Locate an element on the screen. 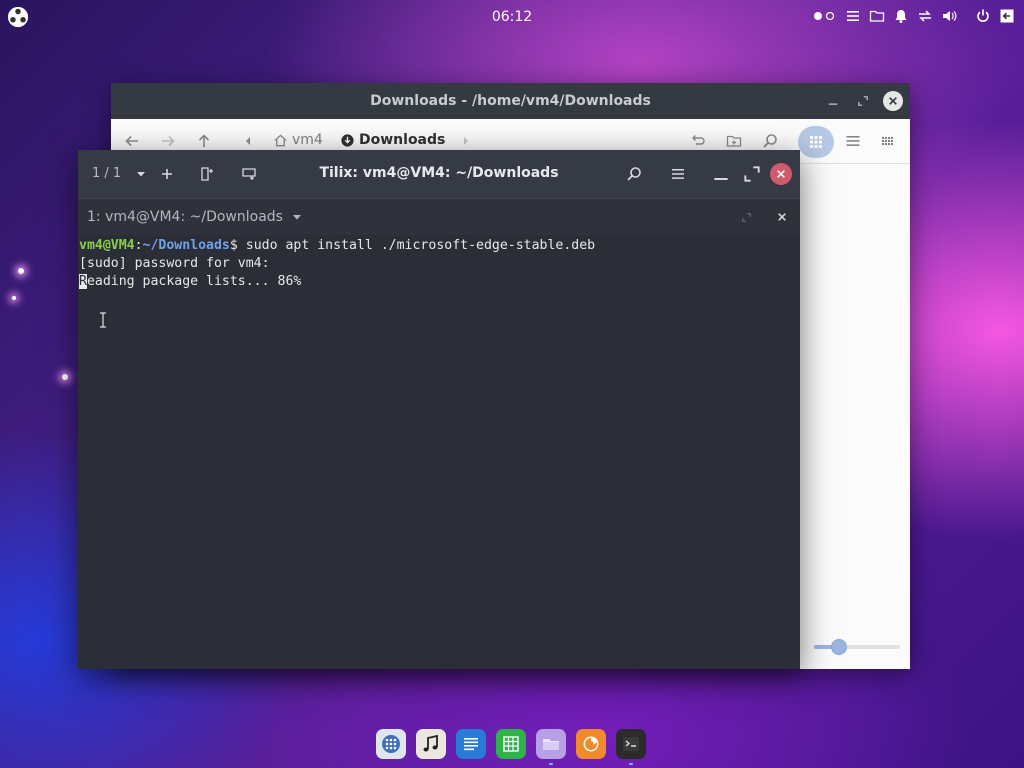 The image size is (1024, 768). network-icon is located at coordinates (925, 16).